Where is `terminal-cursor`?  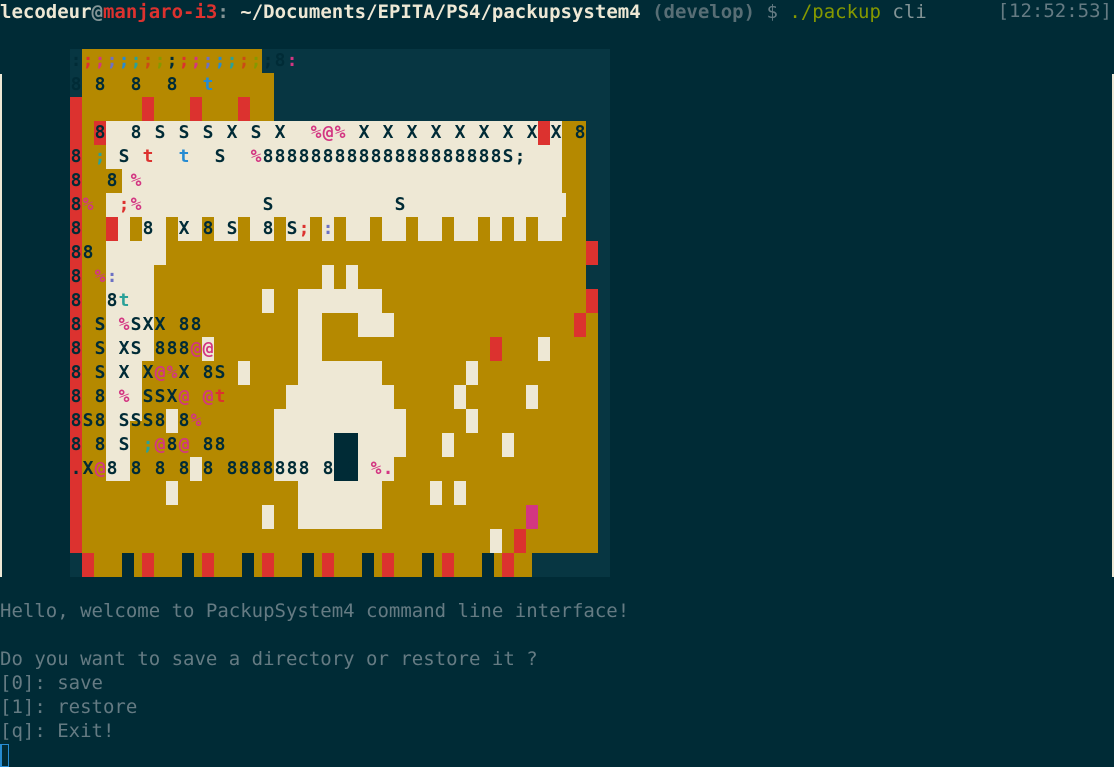 terminal-cursor is located at coordinates (4, 755).